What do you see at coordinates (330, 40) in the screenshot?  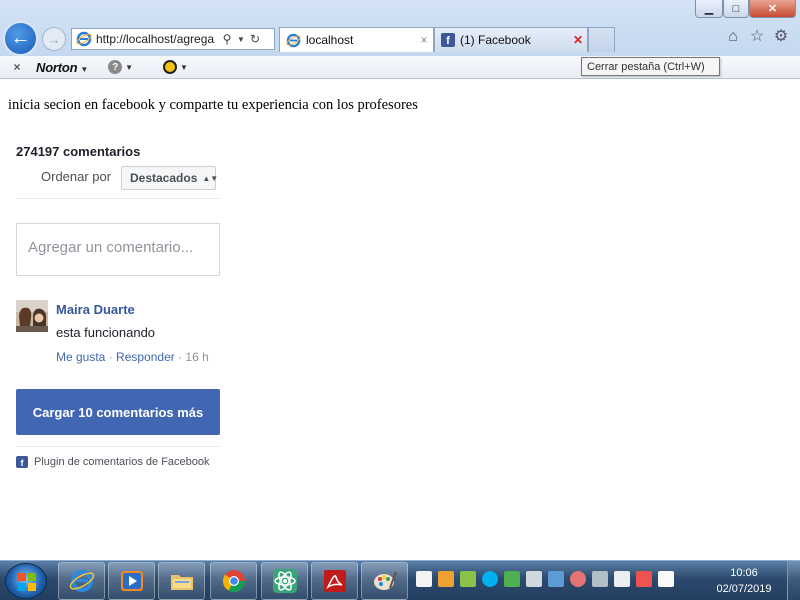 I see `tab-label: localhost` at bounding box center [330, 40].